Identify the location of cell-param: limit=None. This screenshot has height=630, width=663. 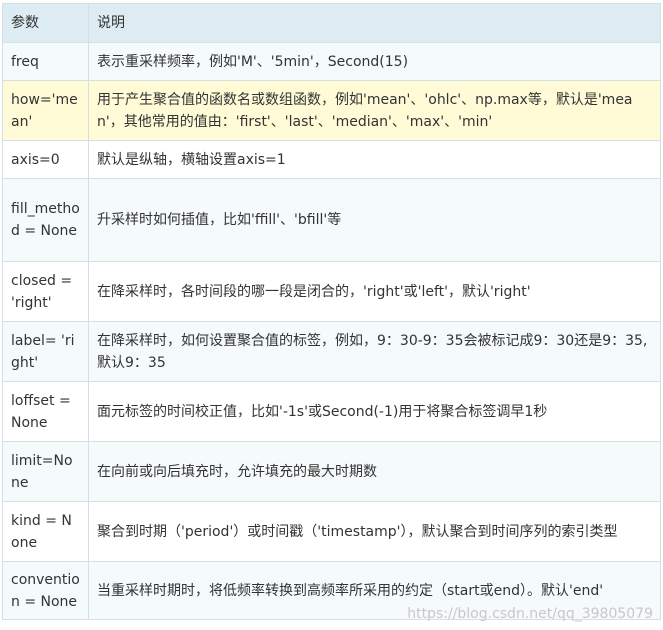
(45, 471).